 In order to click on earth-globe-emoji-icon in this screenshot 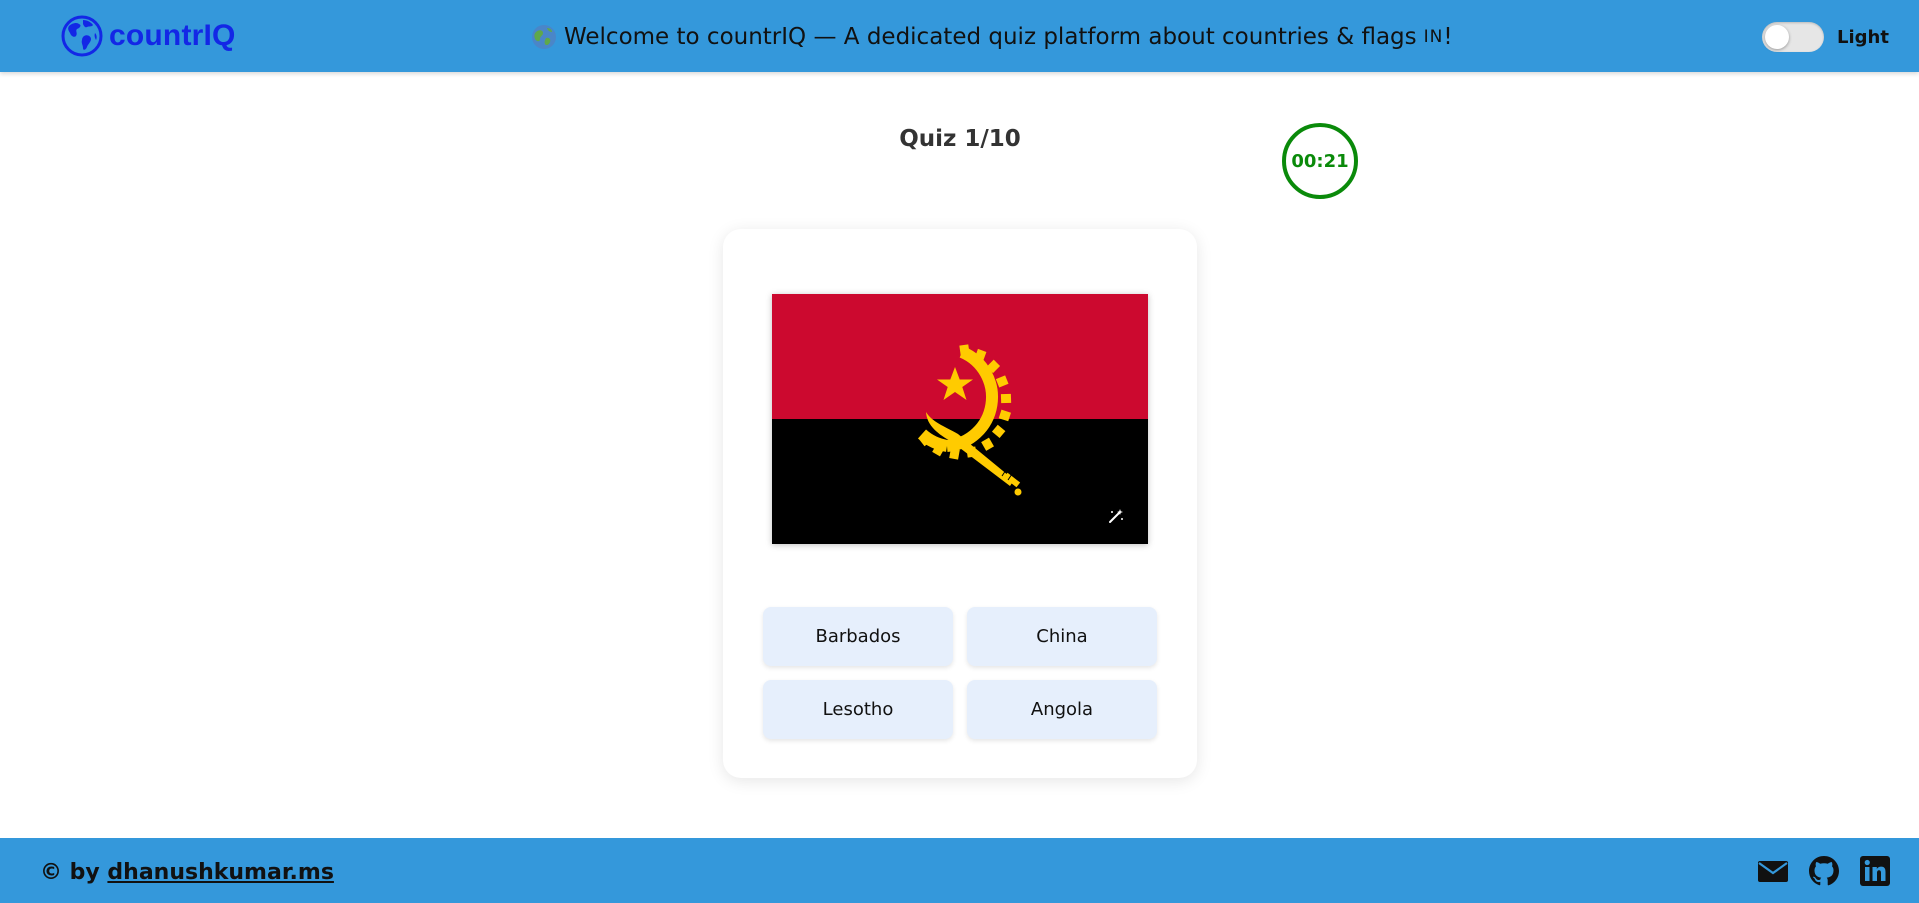, I will do `click(544, 37)`.